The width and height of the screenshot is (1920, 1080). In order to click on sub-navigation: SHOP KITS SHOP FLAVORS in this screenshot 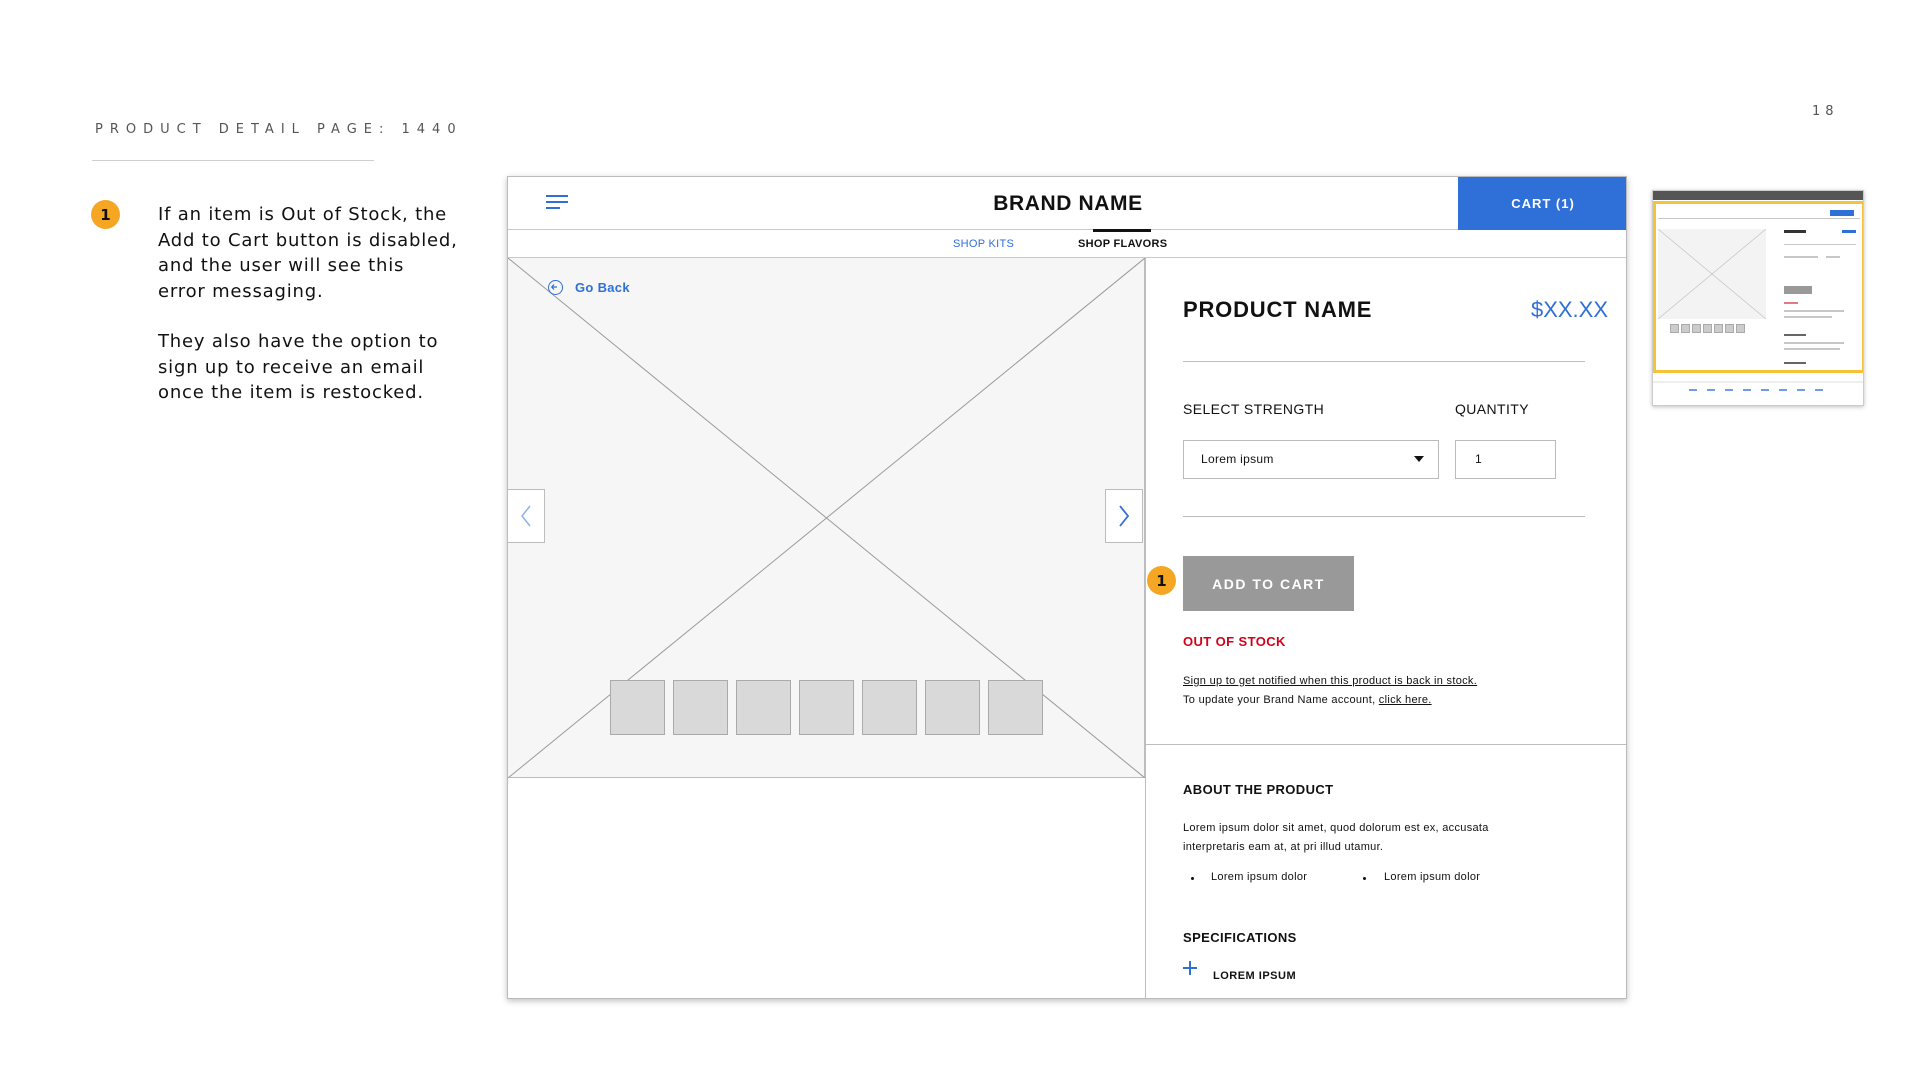, I will do `click(1067, 244)`.